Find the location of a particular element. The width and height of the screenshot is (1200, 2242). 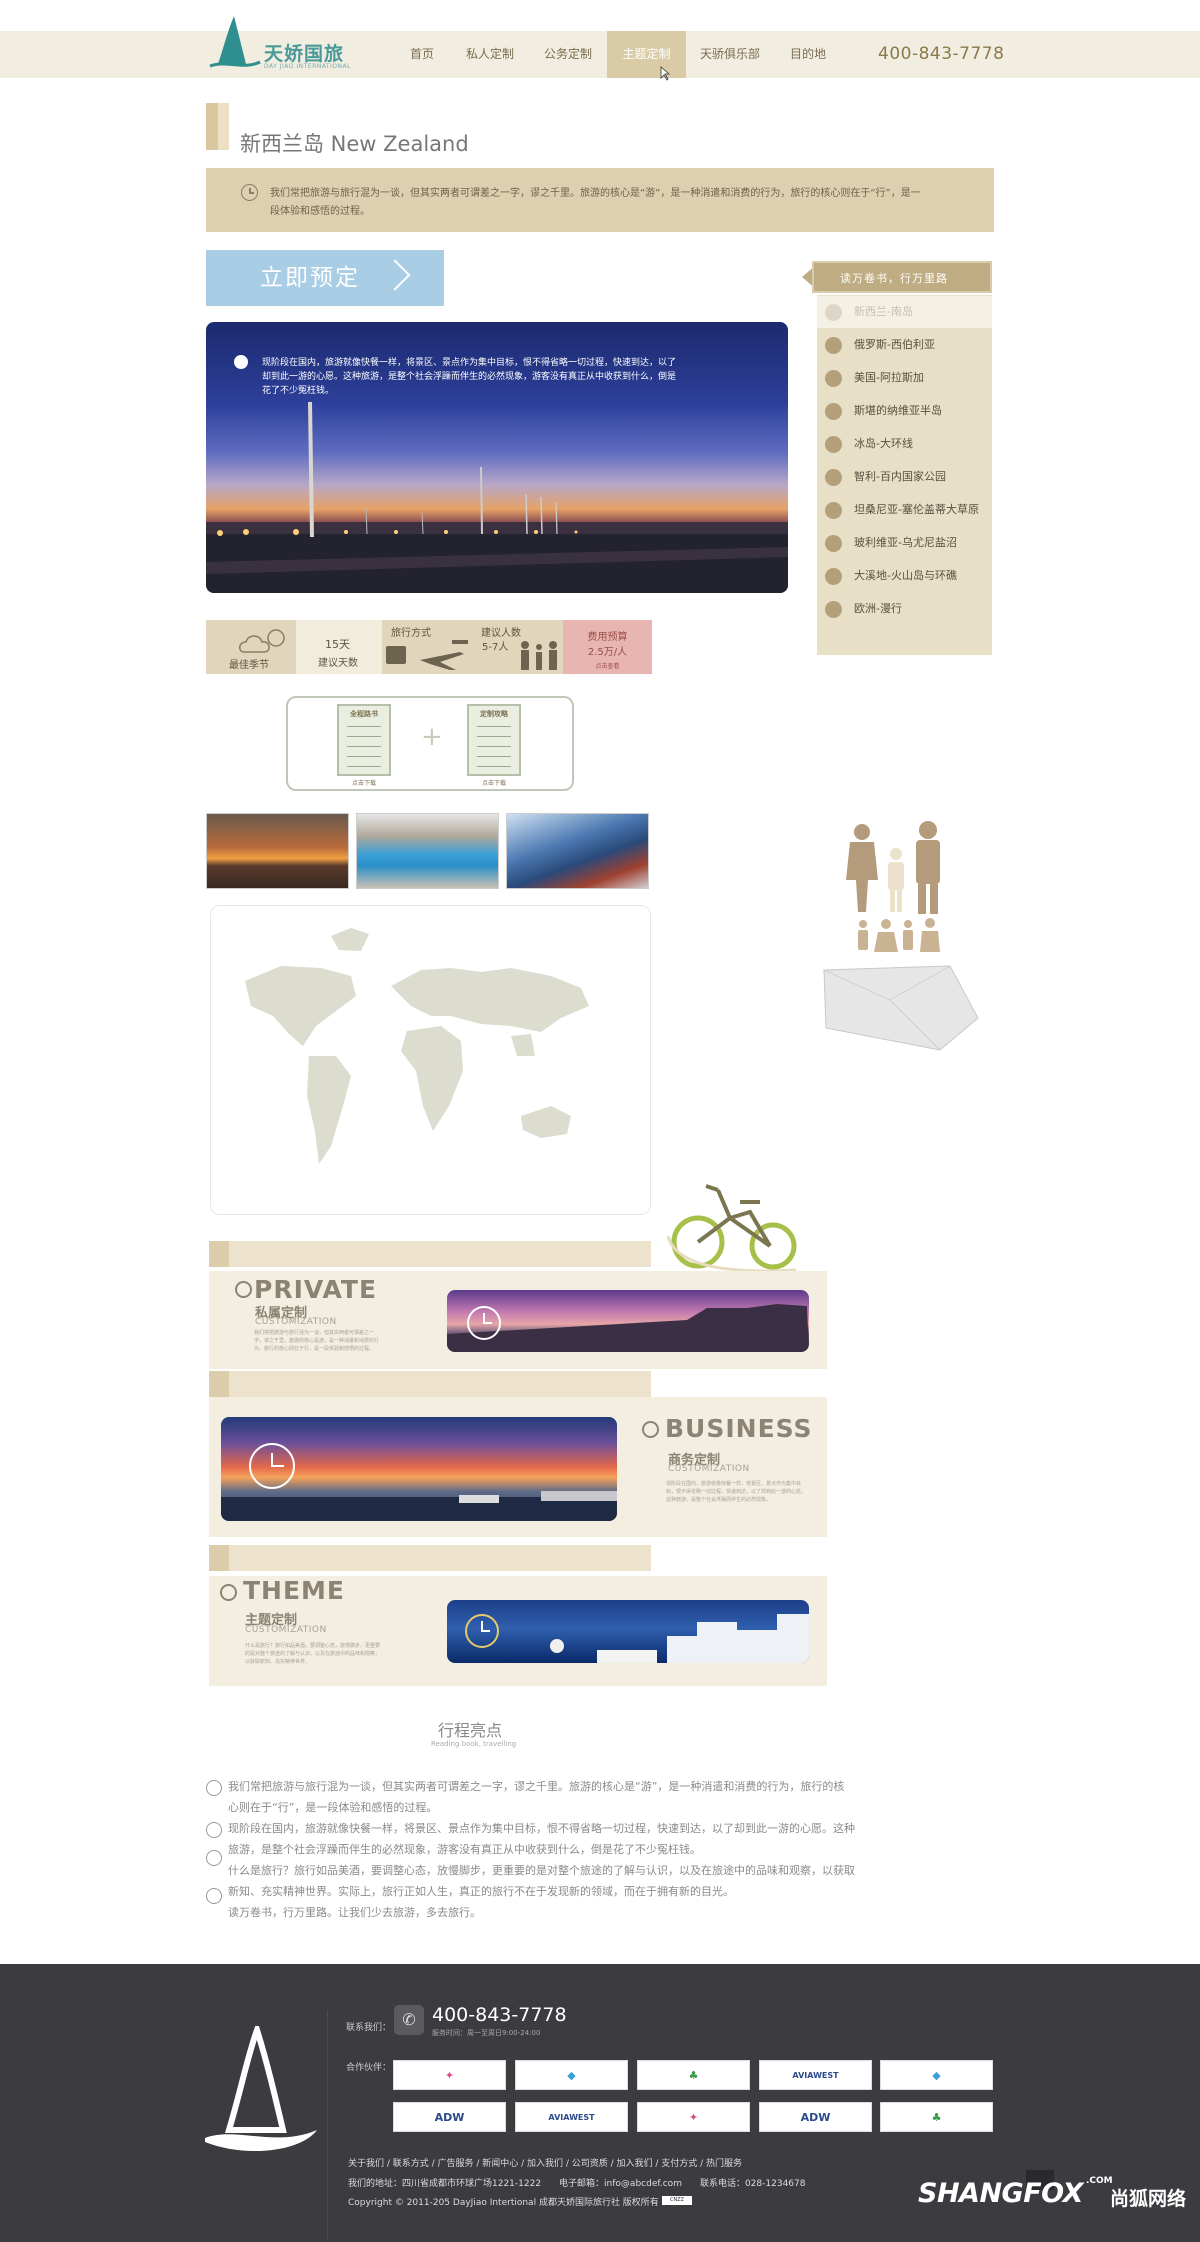

sidebar-item-alaska: 美国-阿拉斯加 is located at coordinates (904, 378).